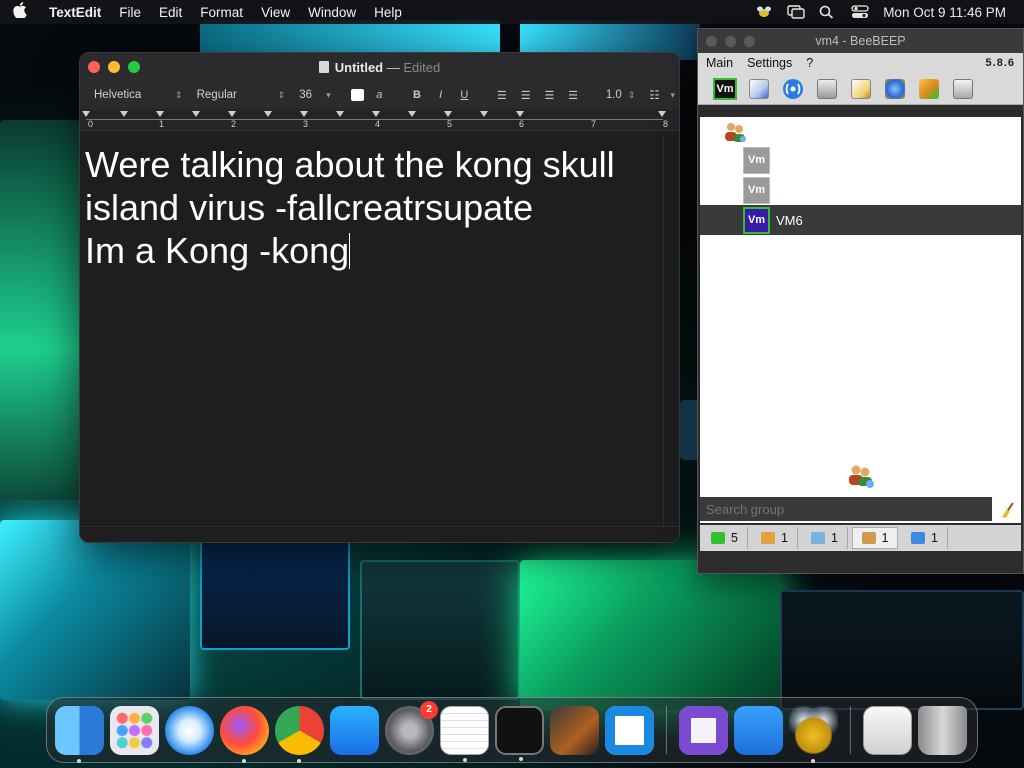 The image size is (1024, 768). Describe the element at coordinates (860, 220) in the screenshot. I see `user-row-selected: Vm VM6` at that location.